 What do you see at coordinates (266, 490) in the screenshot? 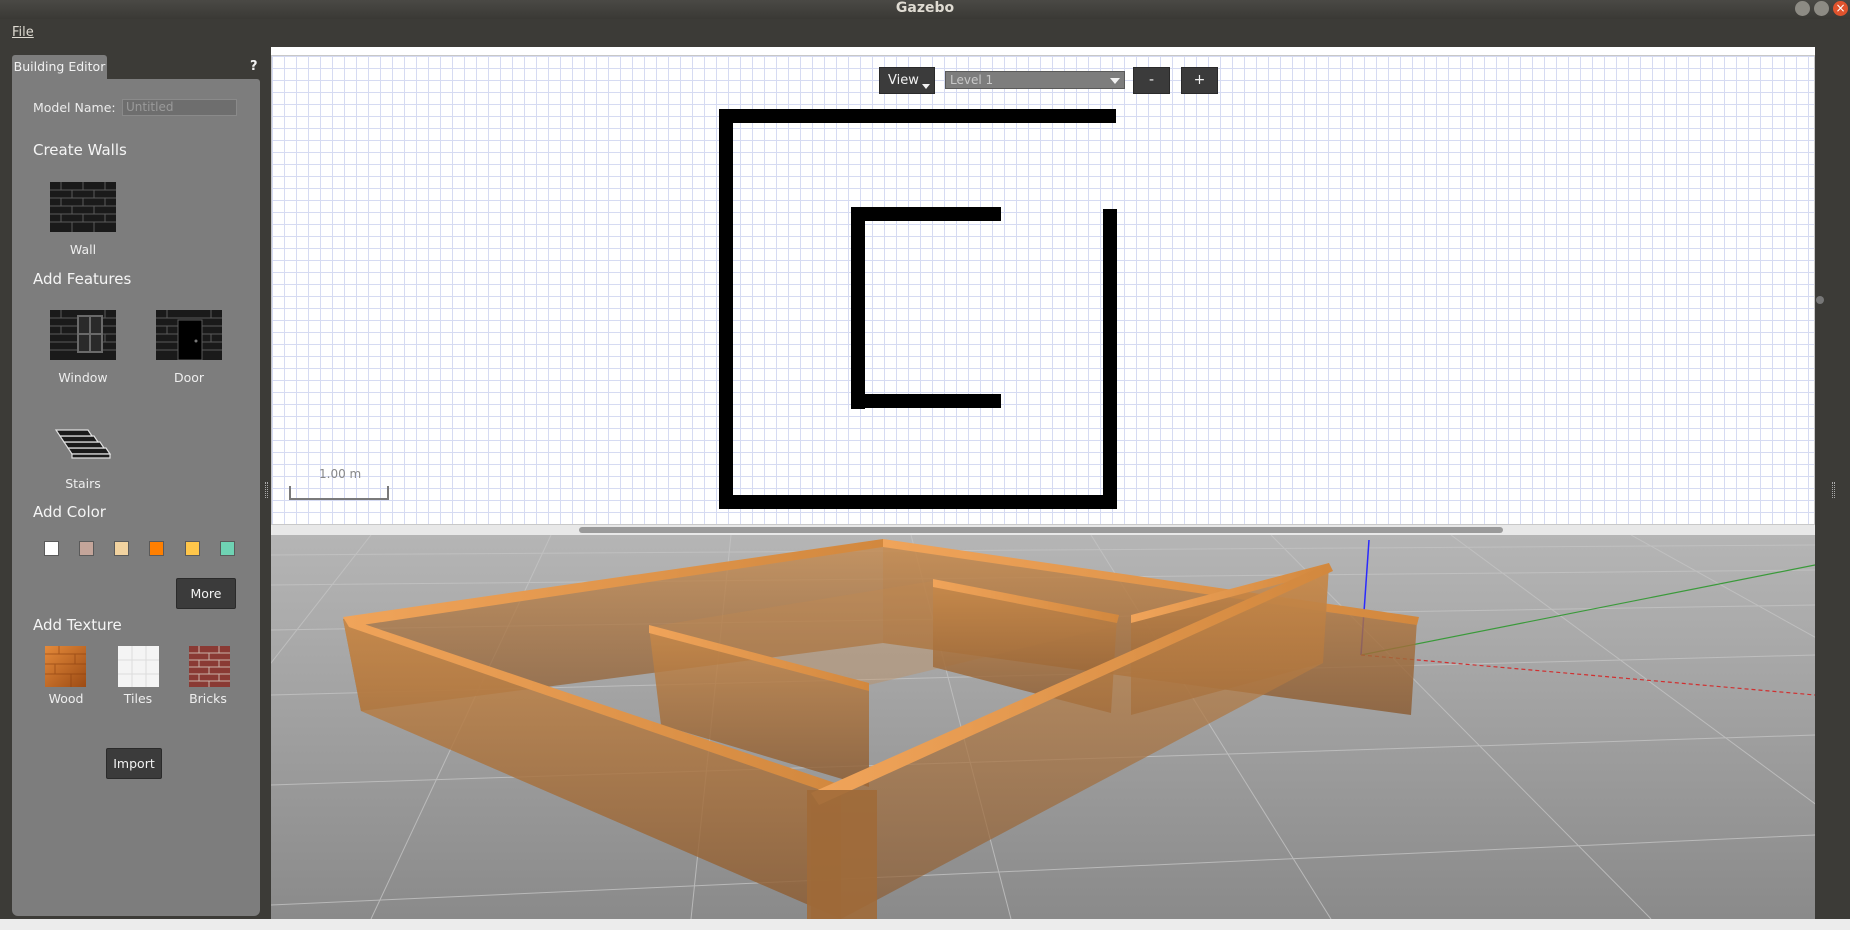
I see `dock-splitter-handle` at bounding box center [266, 490].